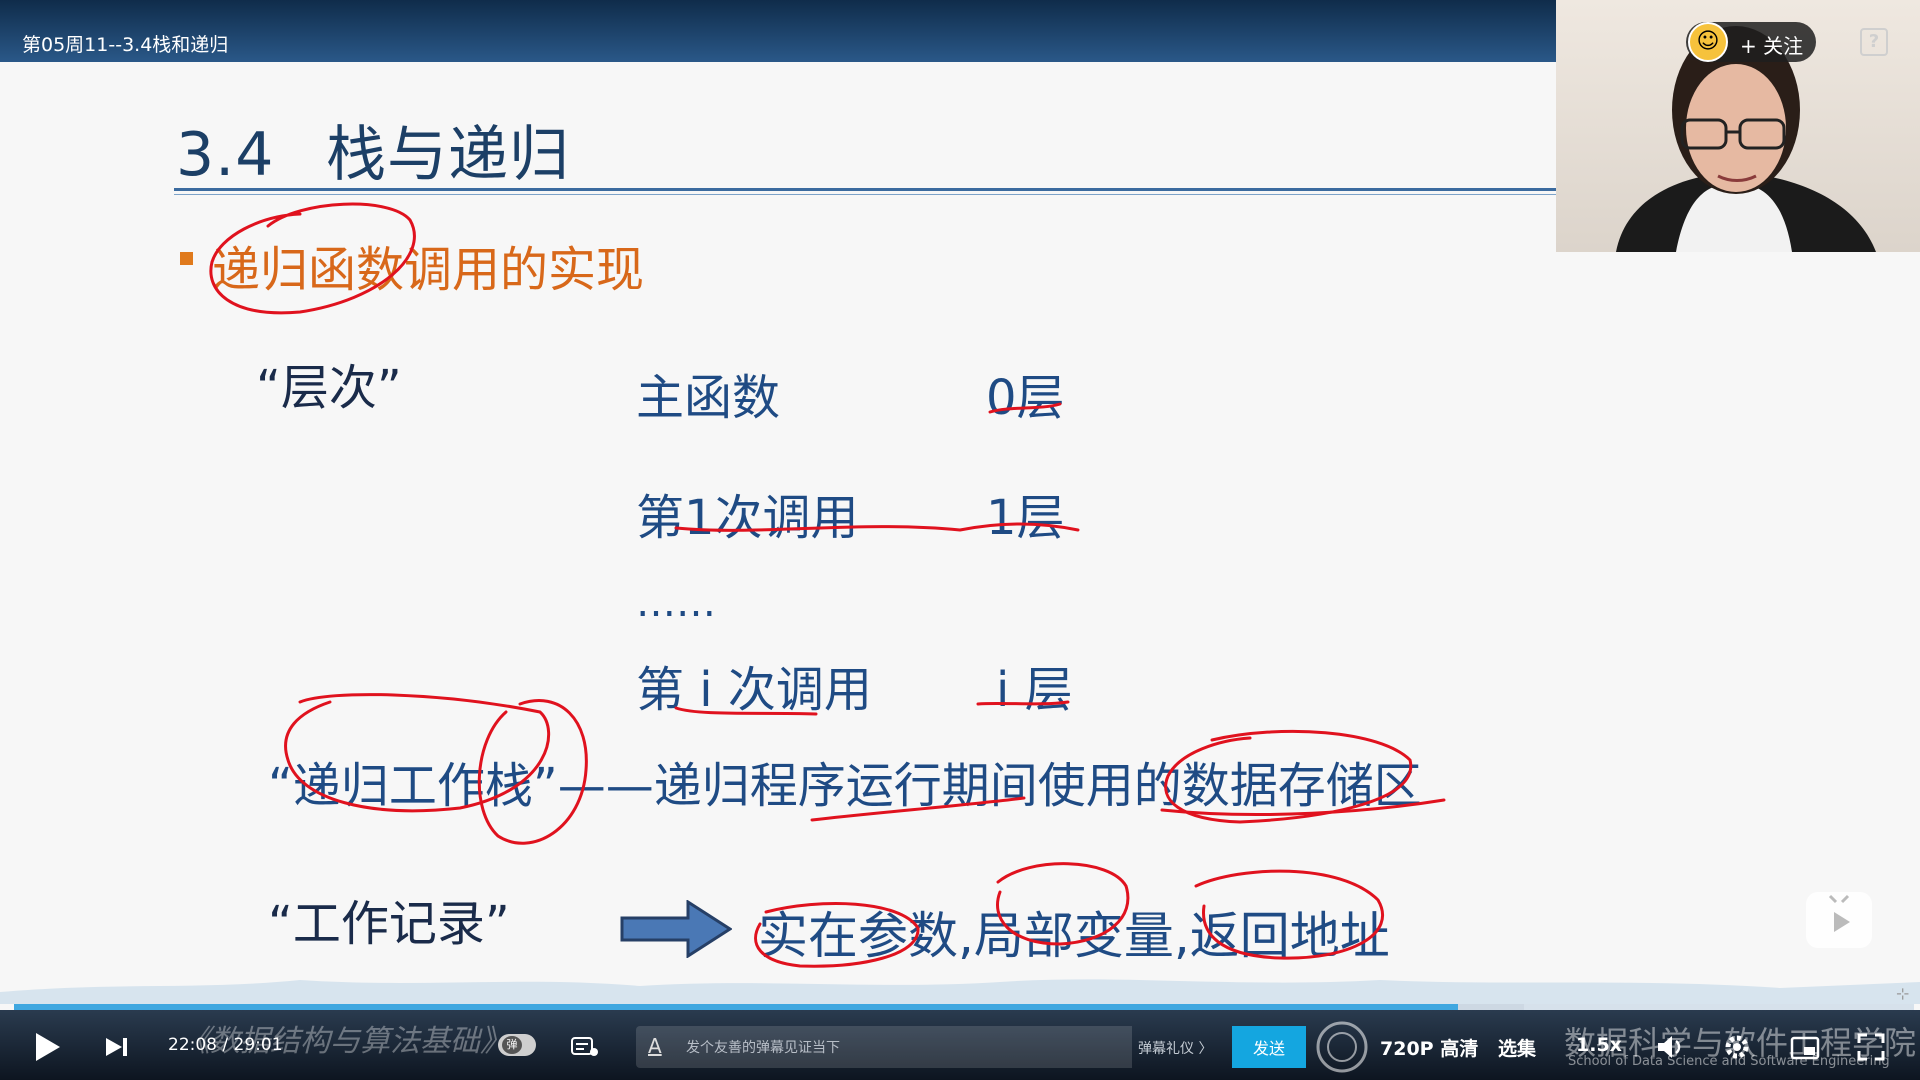 This screenshot has height=1080, width=1920. What do you see at coordinates (1771, 44) in the screenshot?
I see `follow-label: + 关注` at bounding box center [1771, 44].